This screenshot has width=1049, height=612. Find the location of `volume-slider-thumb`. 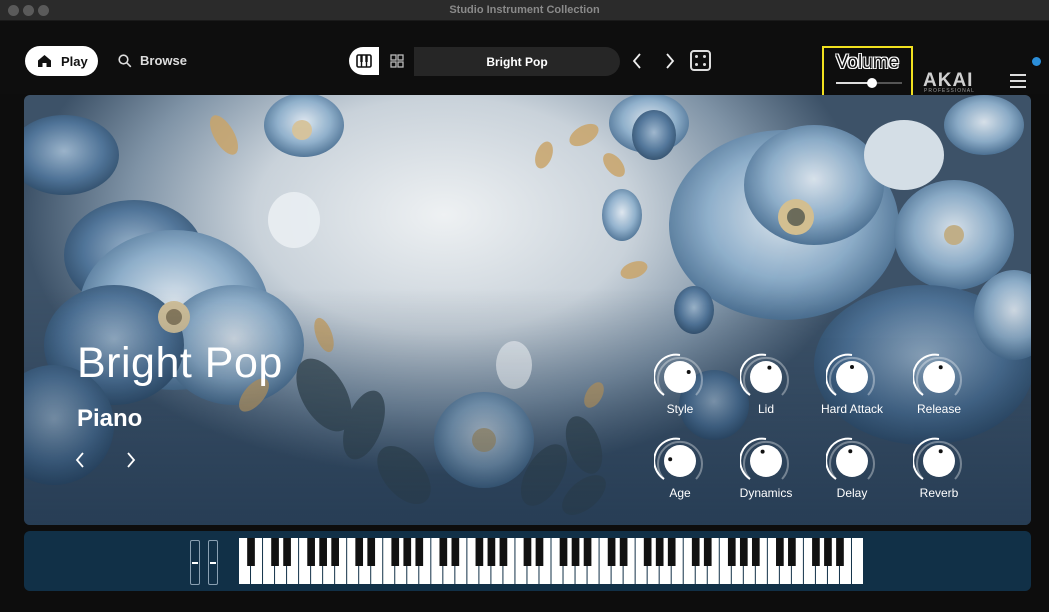

volume-slider-thumb is located at coordinates (872, 83).